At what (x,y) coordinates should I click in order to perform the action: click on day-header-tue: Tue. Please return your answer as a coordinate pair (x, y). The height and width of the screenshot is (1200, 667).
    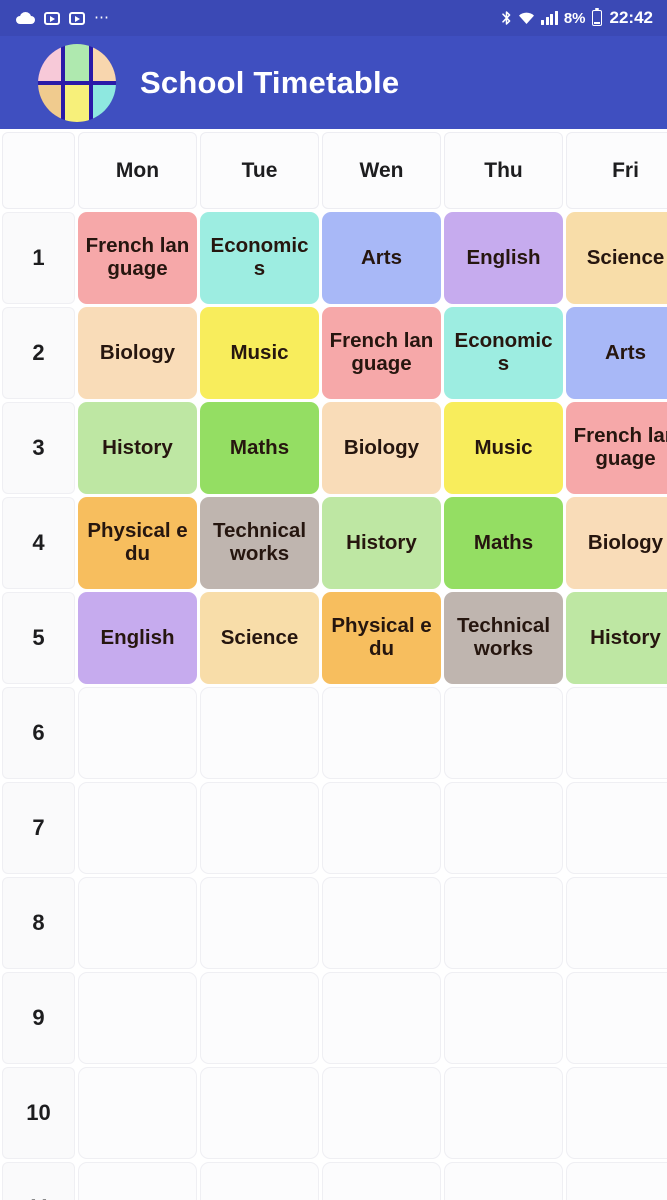
    Looking at the image, I should click on (259, 170).